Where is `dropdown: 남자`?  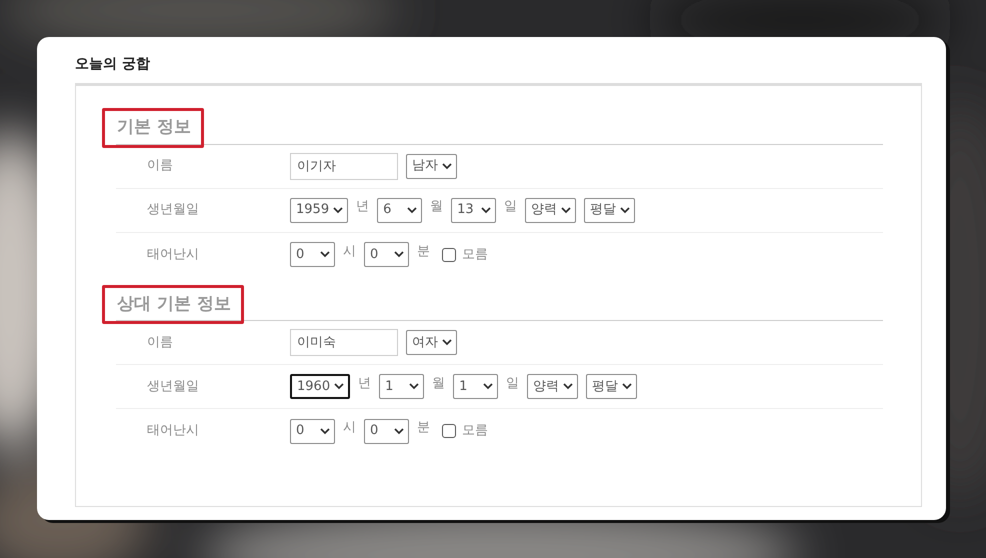
dropdown: 남자 is located at coordinates (431, 166).